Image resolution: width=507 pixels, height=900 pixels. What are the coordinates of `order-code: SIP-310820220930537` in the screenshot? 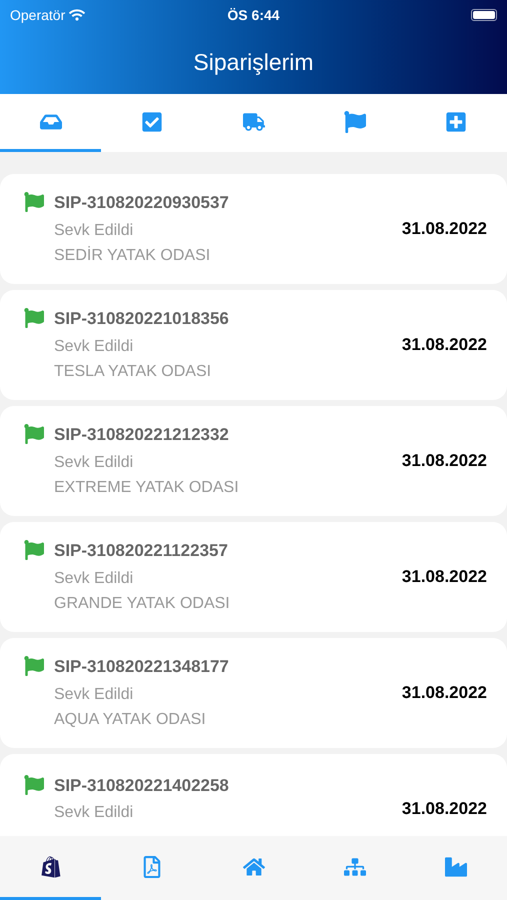 It's located at (141, 203).